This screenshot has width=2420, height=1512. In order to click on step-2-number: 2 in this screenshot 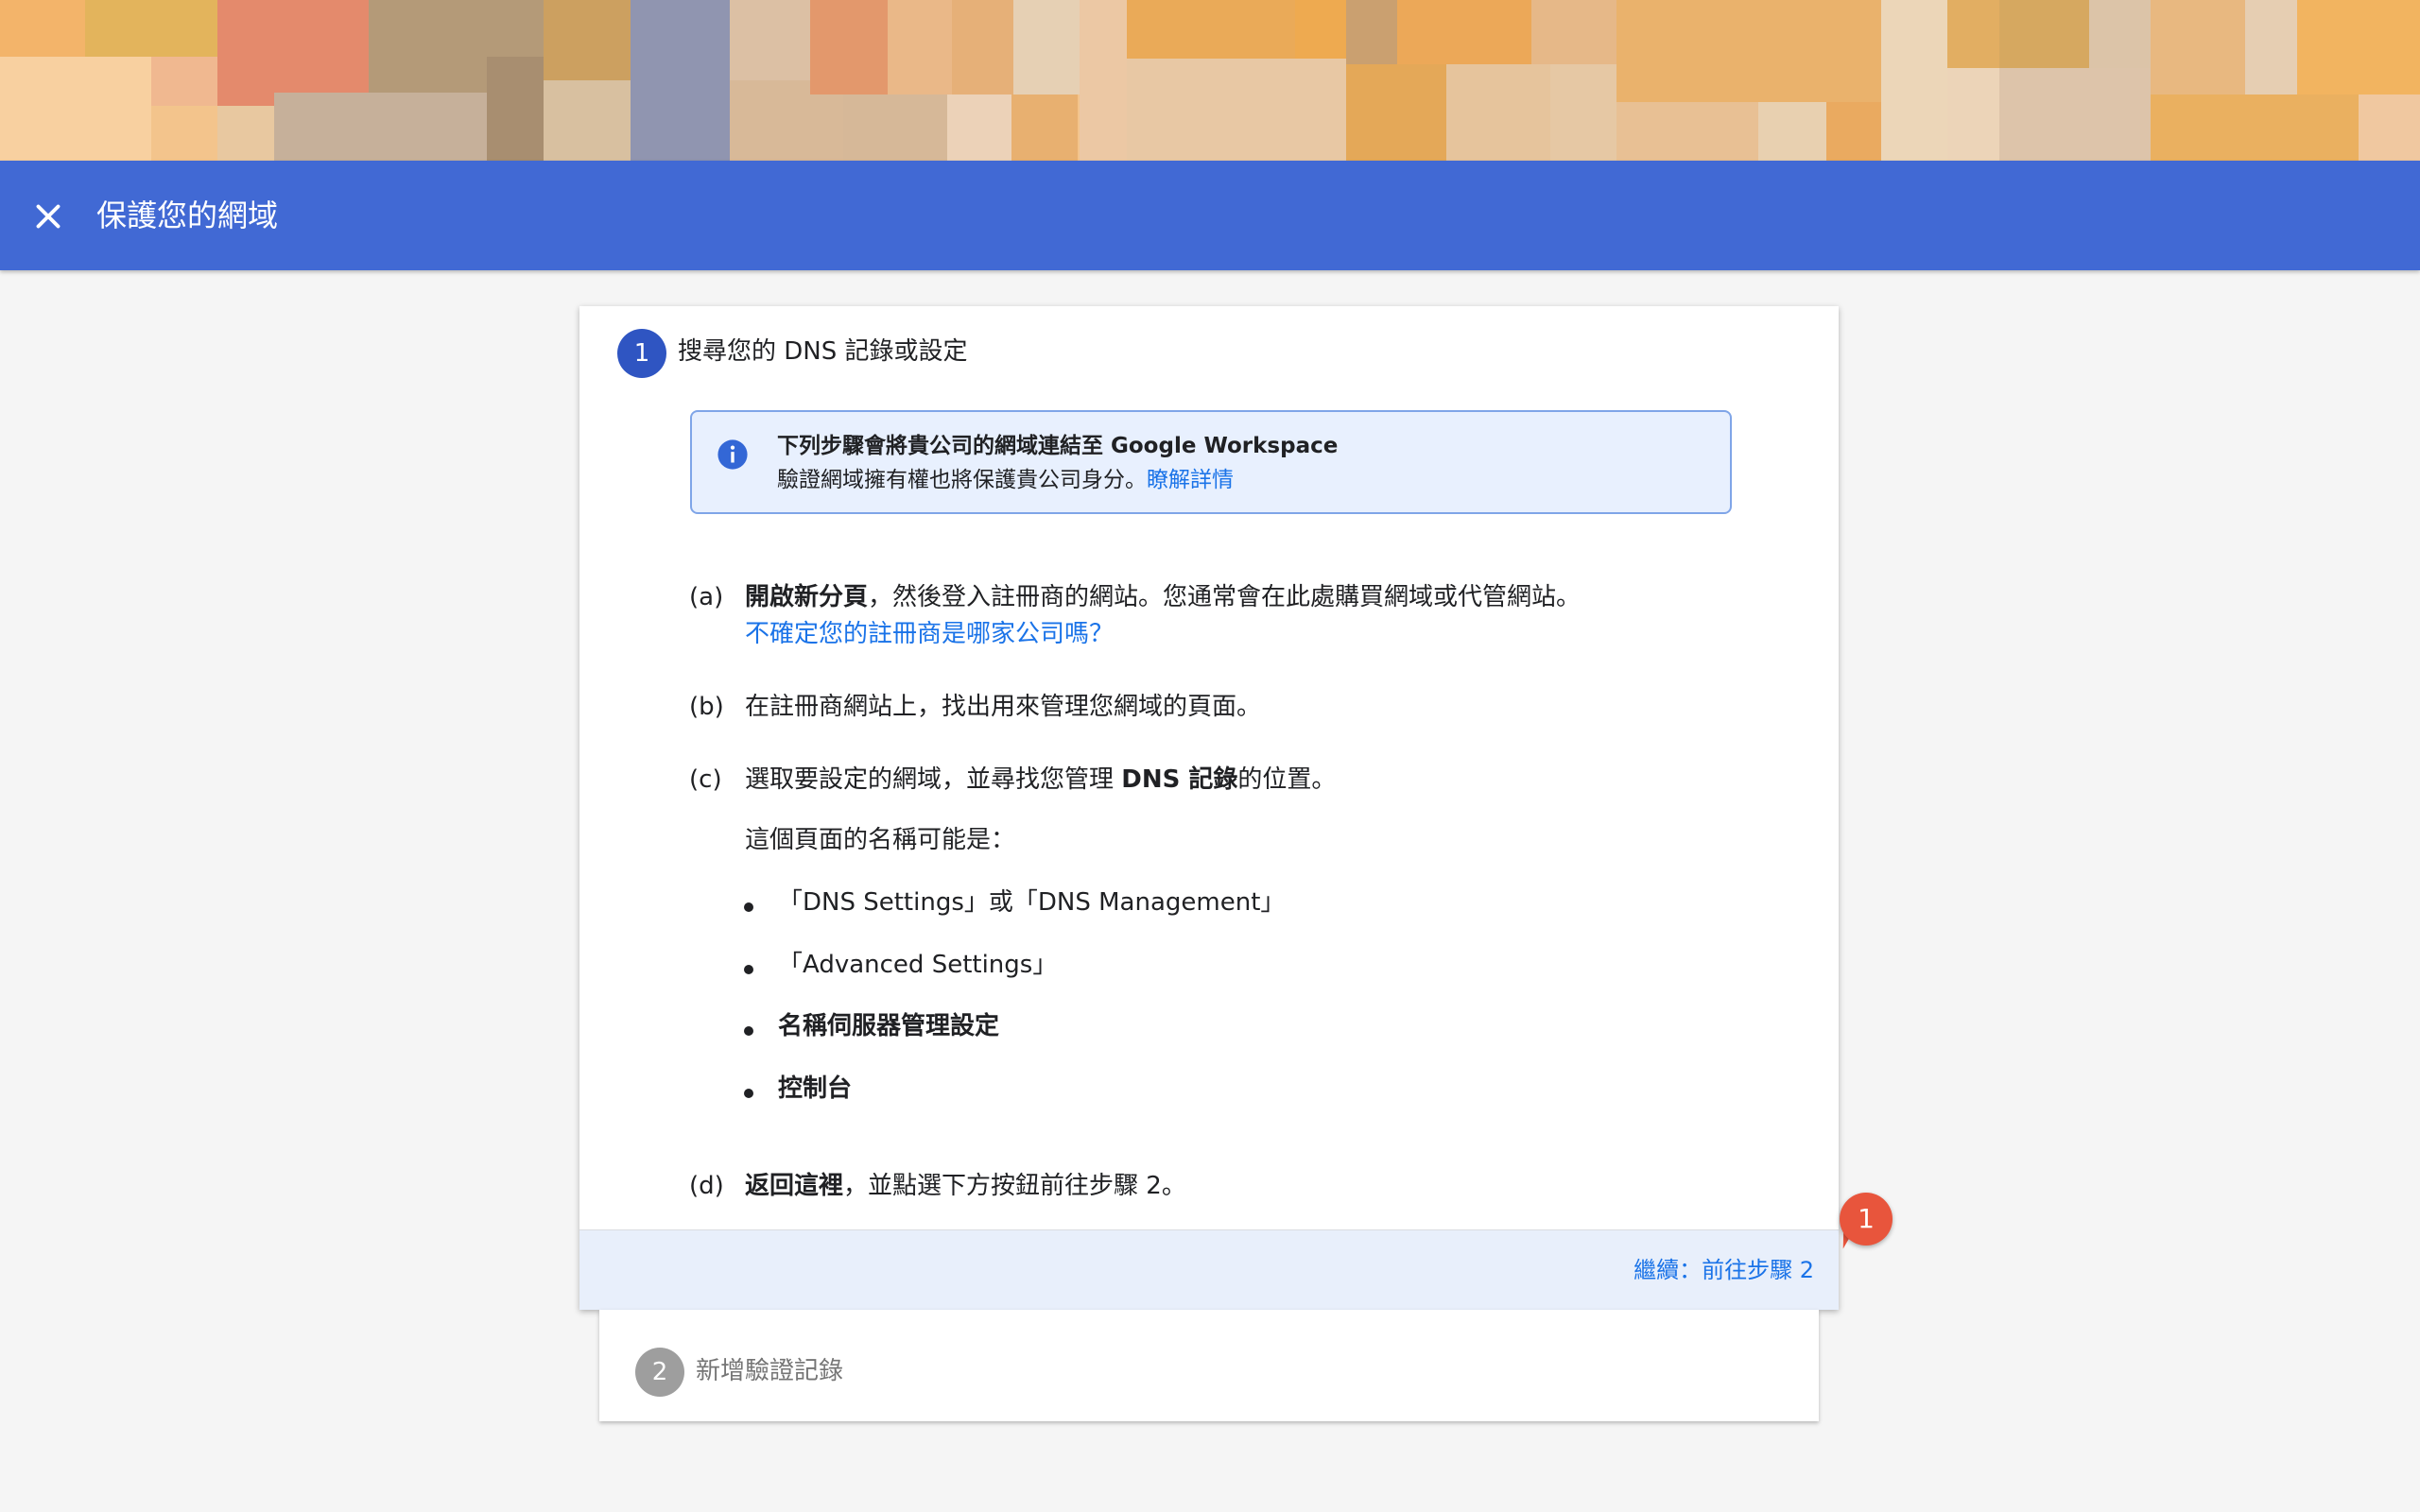, I will do `click(659, 1372)`.